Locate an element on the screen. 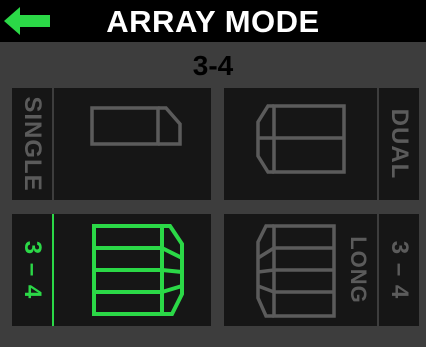 The image size is (426, 347). back-button is located at coordinates (27, 21).